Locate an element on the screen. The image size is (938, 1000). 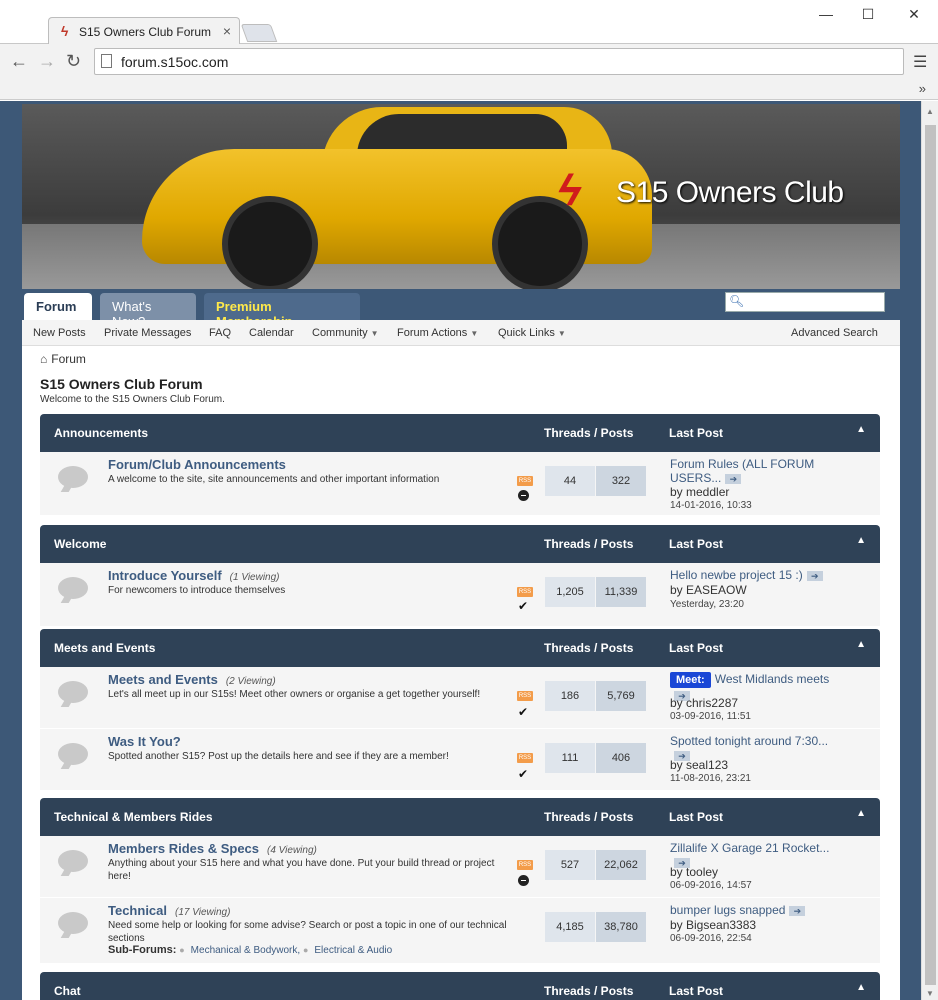
post-count: 38,780 is located at coordinates (621, 927).